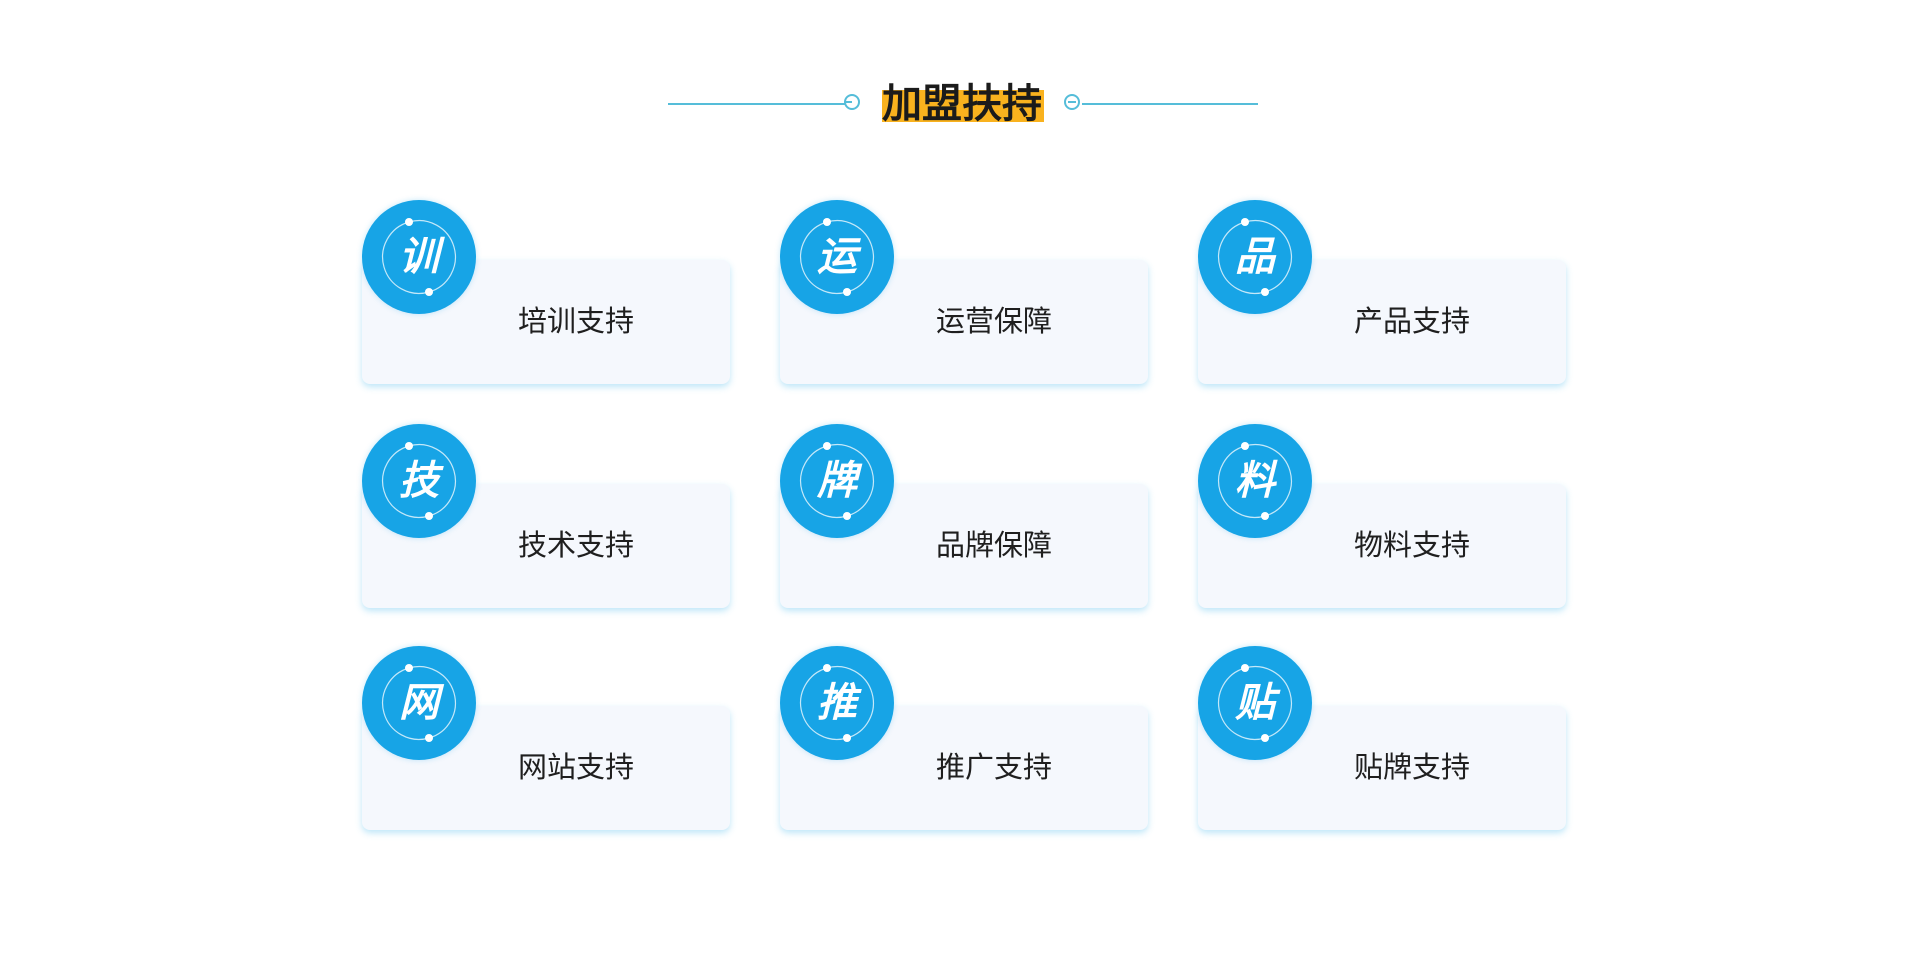 This screenshot has width=1920, height=956. Describe the element at coordinates (1382, 741) in the screenshot. I see `support-card-oem: 贴 贴牌支持` at that location.